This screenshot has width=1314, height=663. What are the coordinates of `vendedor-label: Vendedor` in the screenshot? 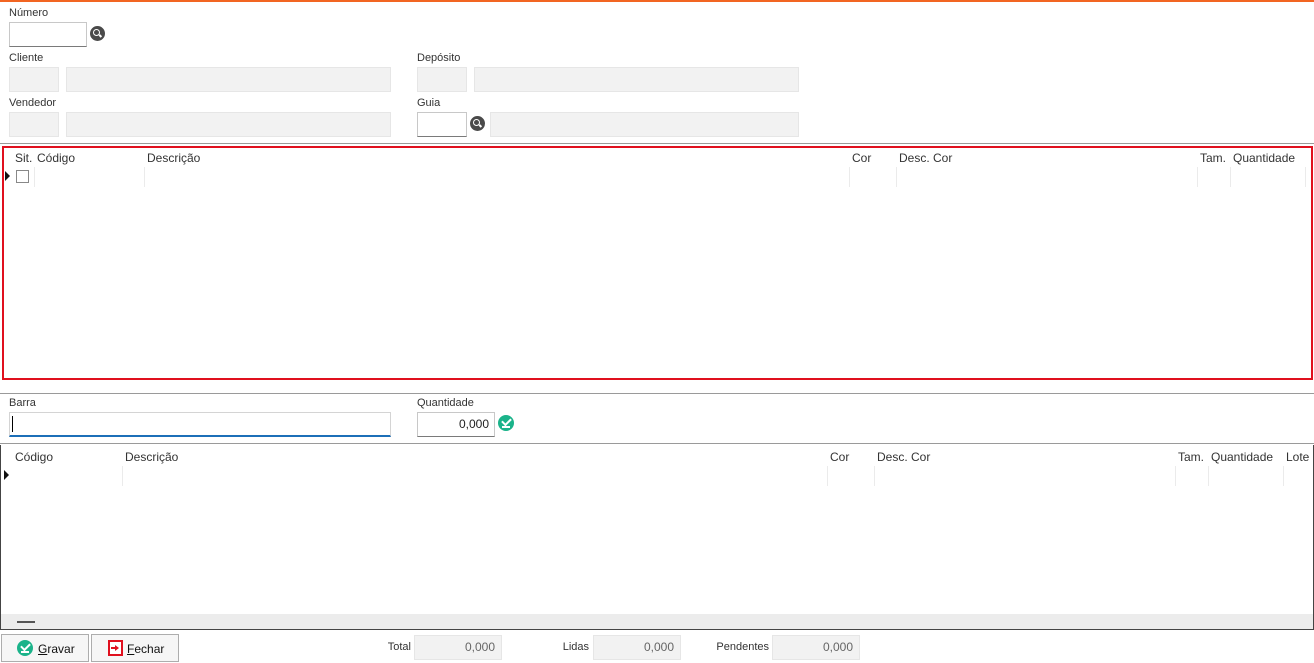 It's located at (33, 103).